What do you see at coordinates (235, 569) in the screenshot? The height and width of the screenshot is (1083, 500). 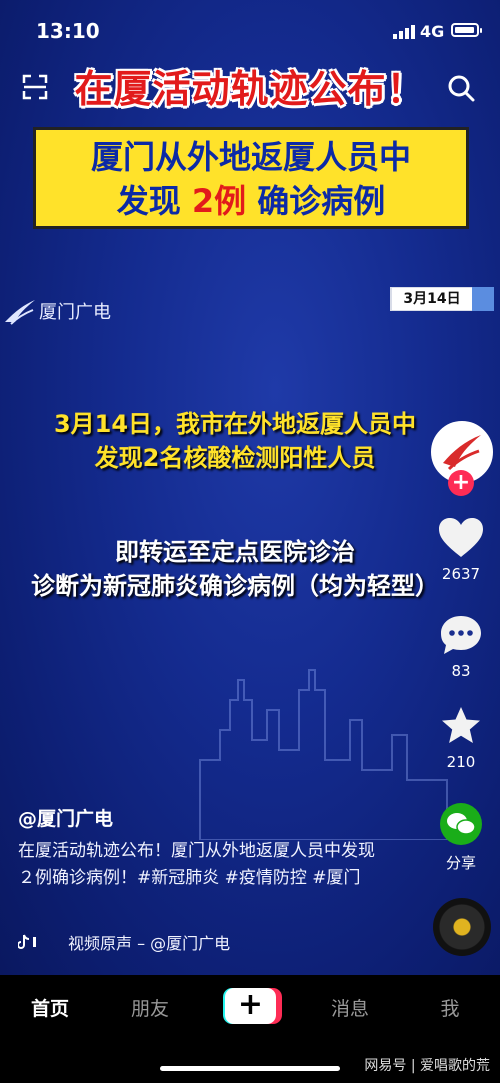 I see `subtitle-white: 即转运至定点医院诊治 诊断为新冠肺炎确诊病例（均为轻型）` at bounding box center [235, 569].